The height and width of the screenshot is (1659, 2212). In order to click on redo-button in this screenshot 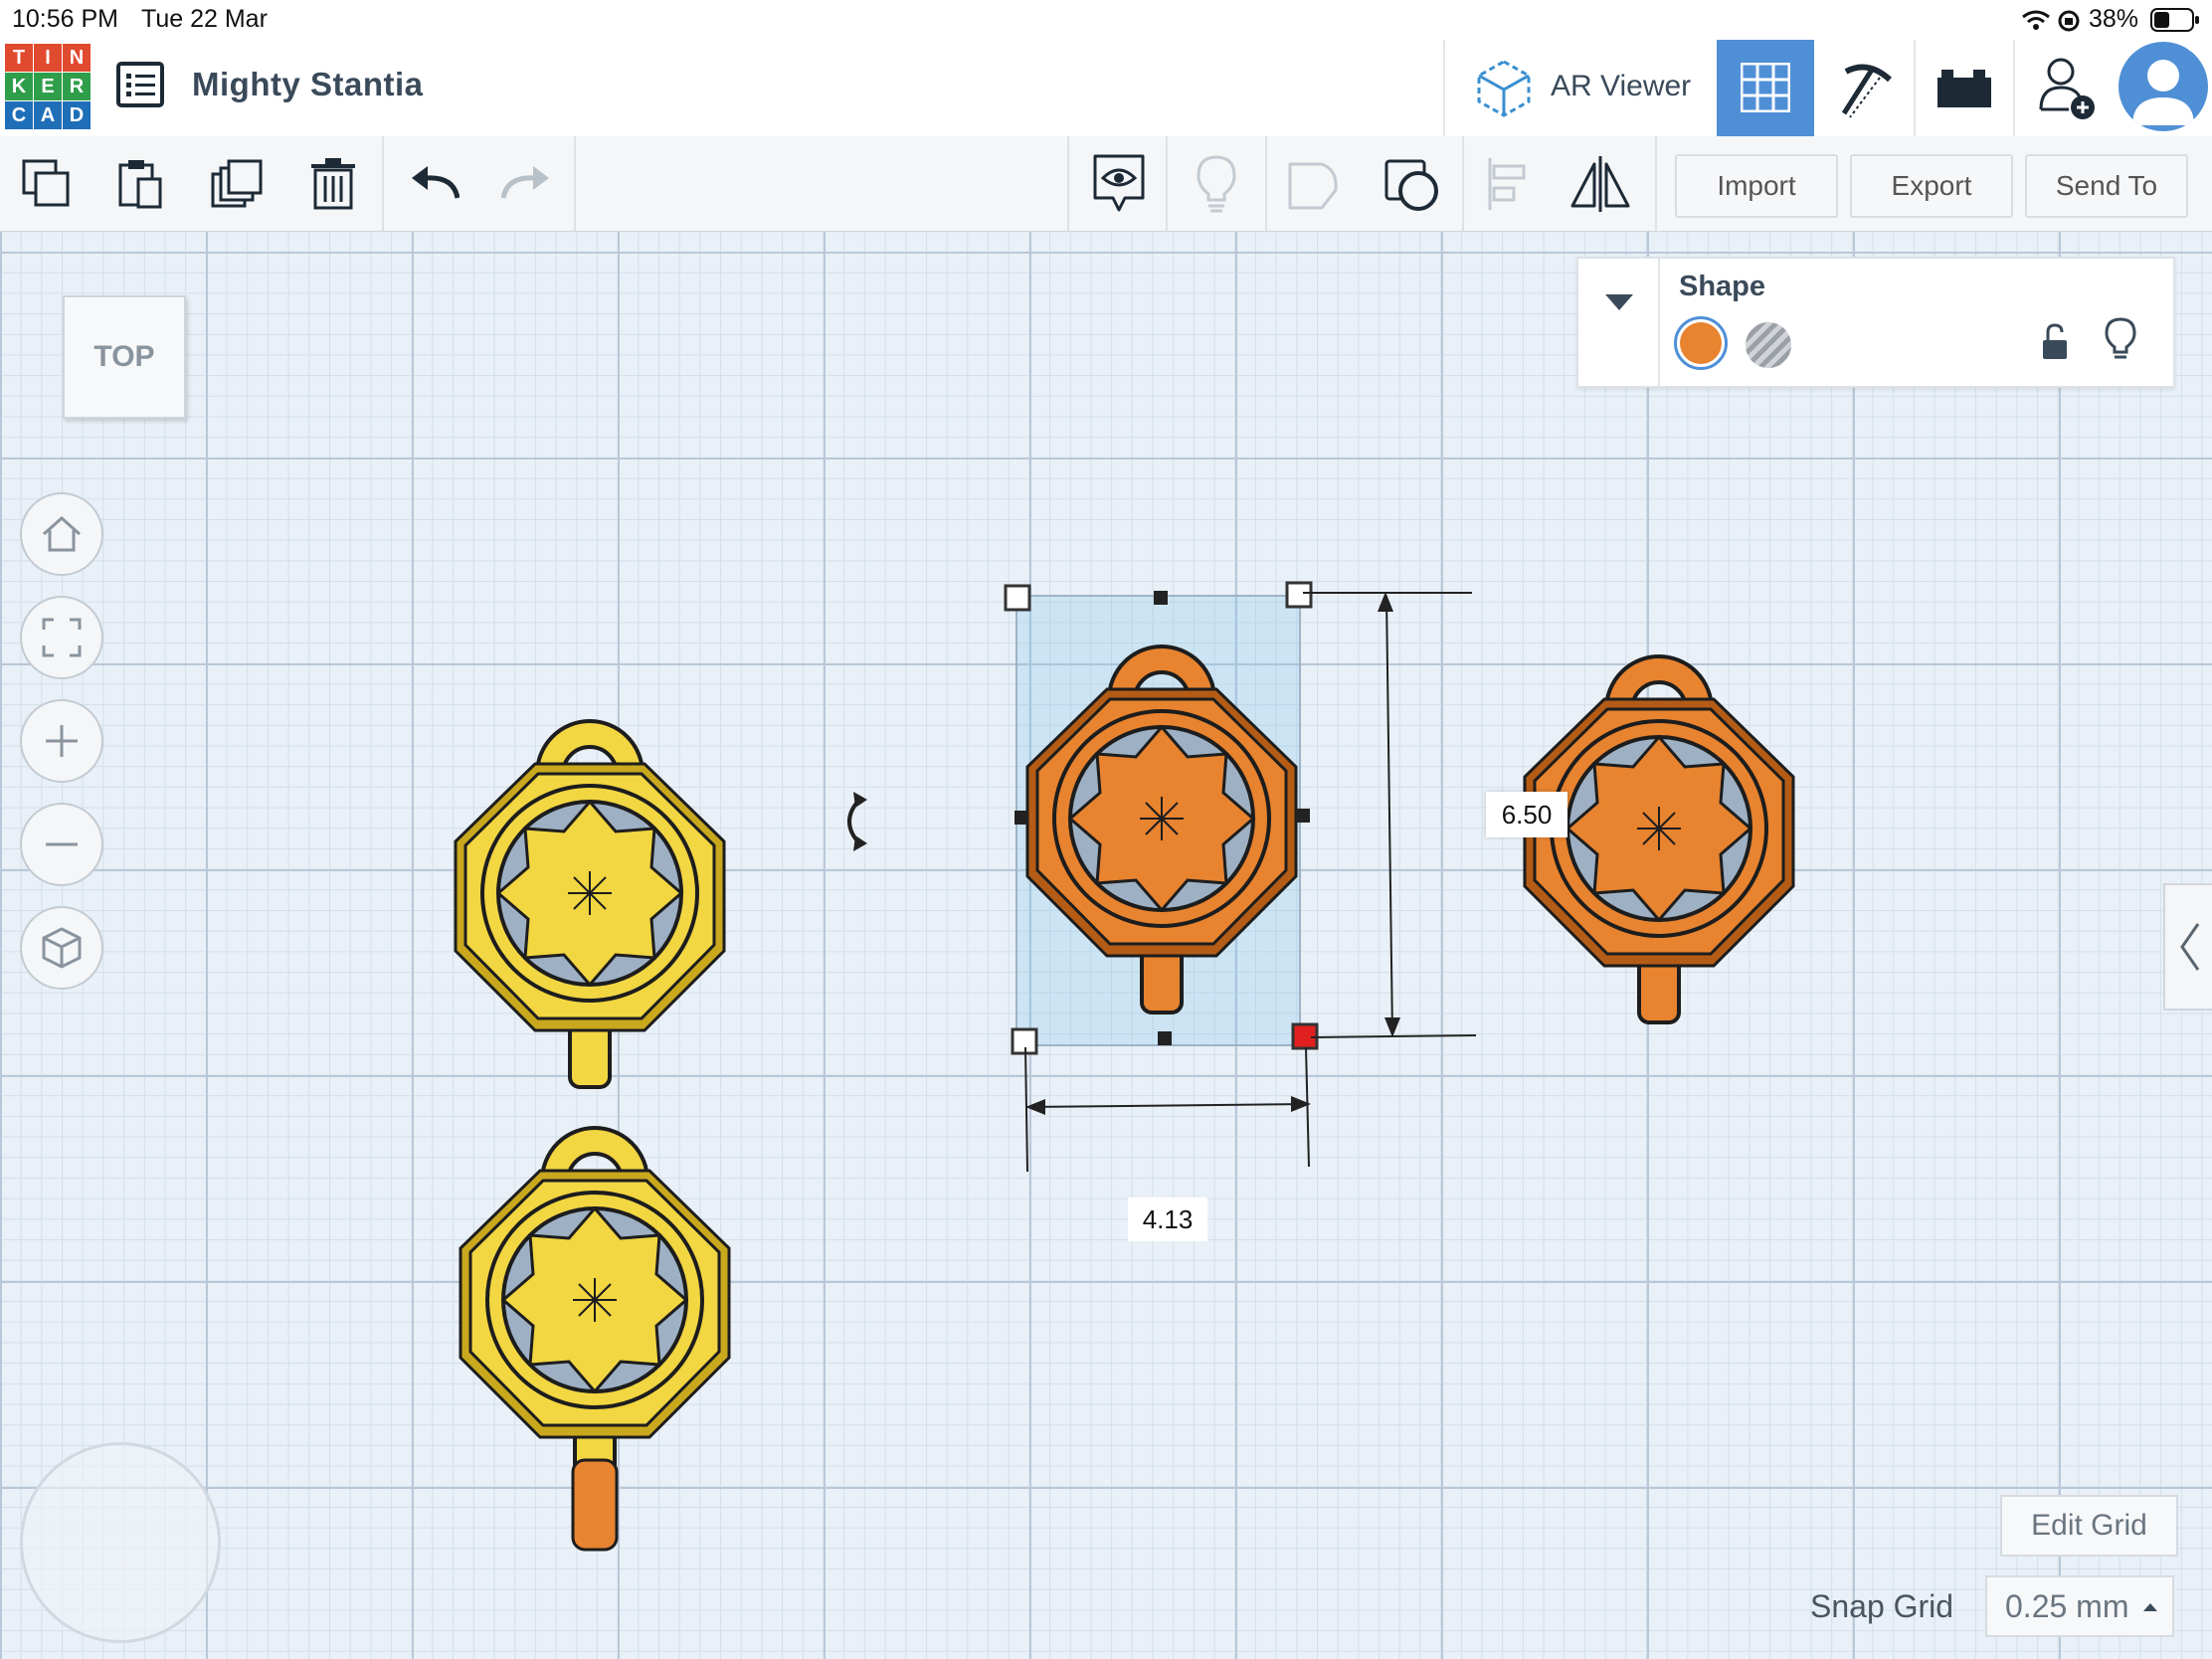, I will do `click(526, 184)`.